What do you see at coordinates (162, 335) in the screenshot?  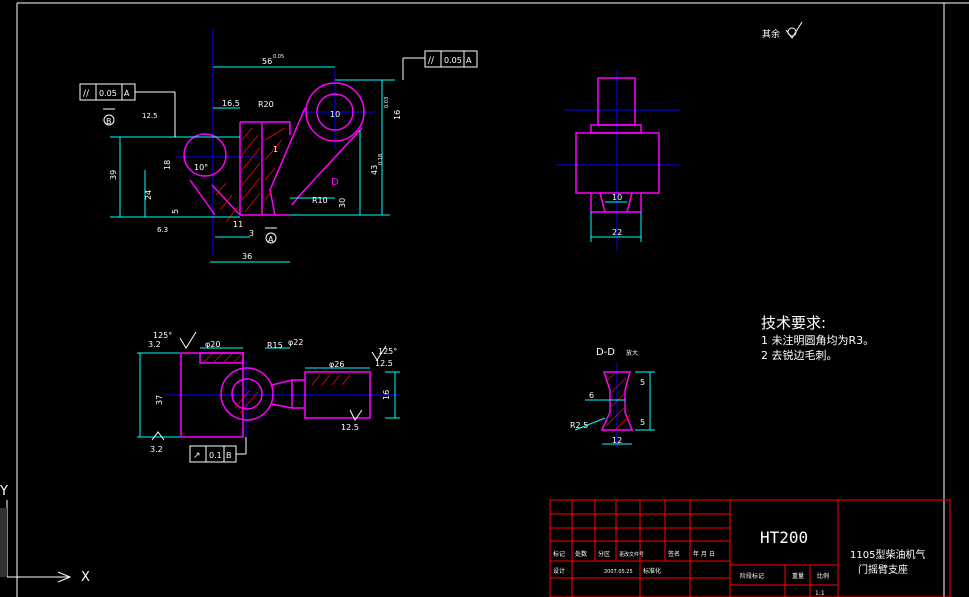 I see `svg-text: 125°` at bounding box center [162, 335].